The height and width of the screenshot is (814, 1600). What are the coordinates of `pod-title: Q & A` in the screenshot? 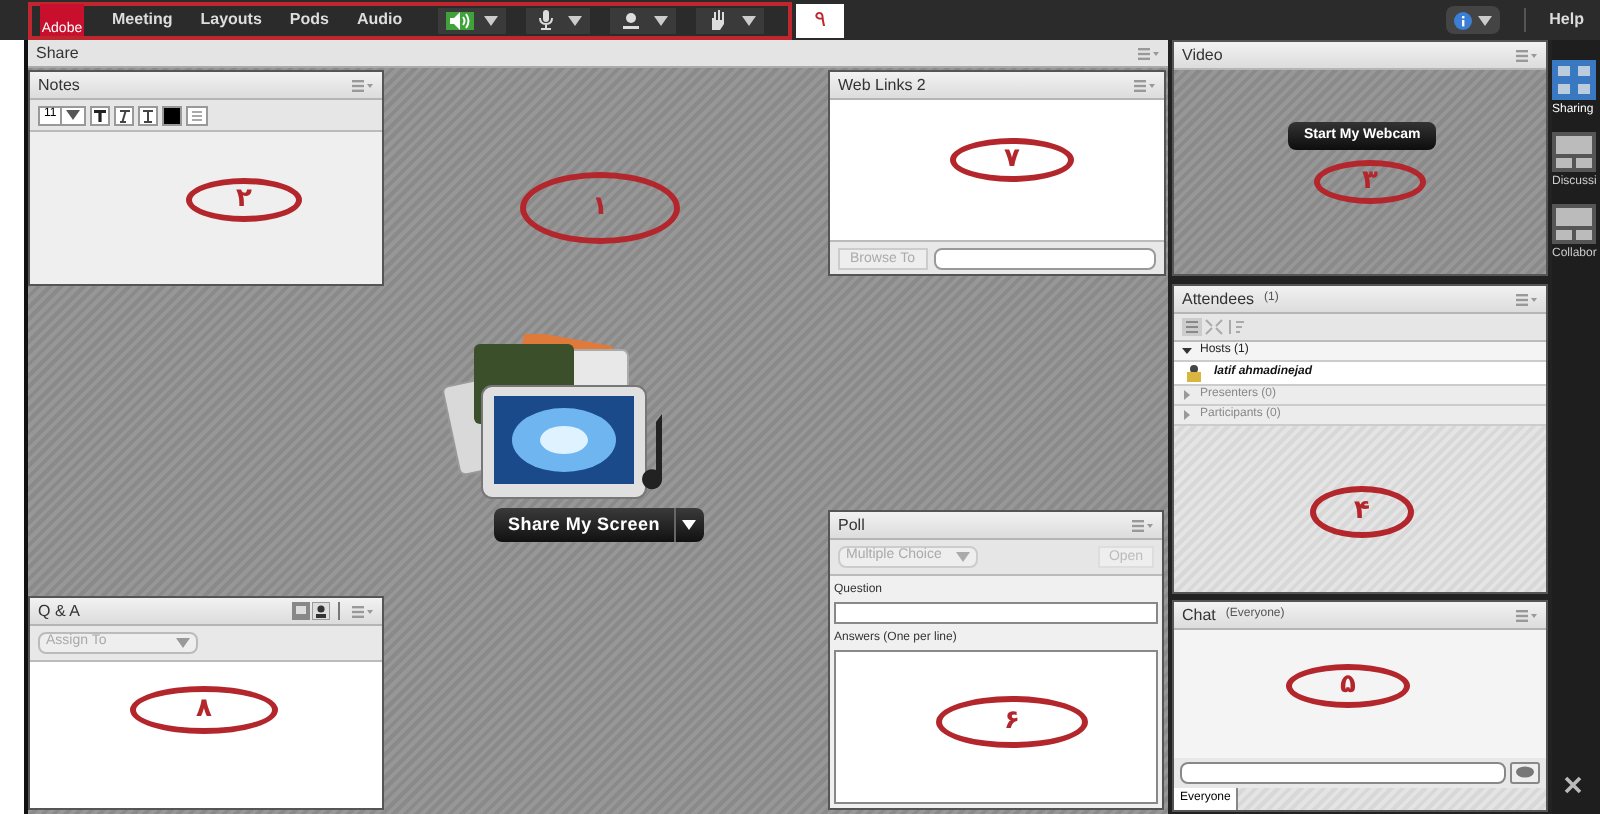 It's located at (59, 611).